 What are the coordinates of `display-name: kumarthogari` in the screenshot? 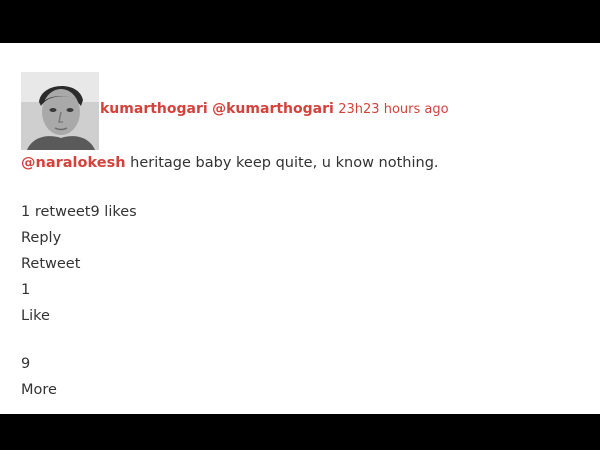 It's located at (154, 109).